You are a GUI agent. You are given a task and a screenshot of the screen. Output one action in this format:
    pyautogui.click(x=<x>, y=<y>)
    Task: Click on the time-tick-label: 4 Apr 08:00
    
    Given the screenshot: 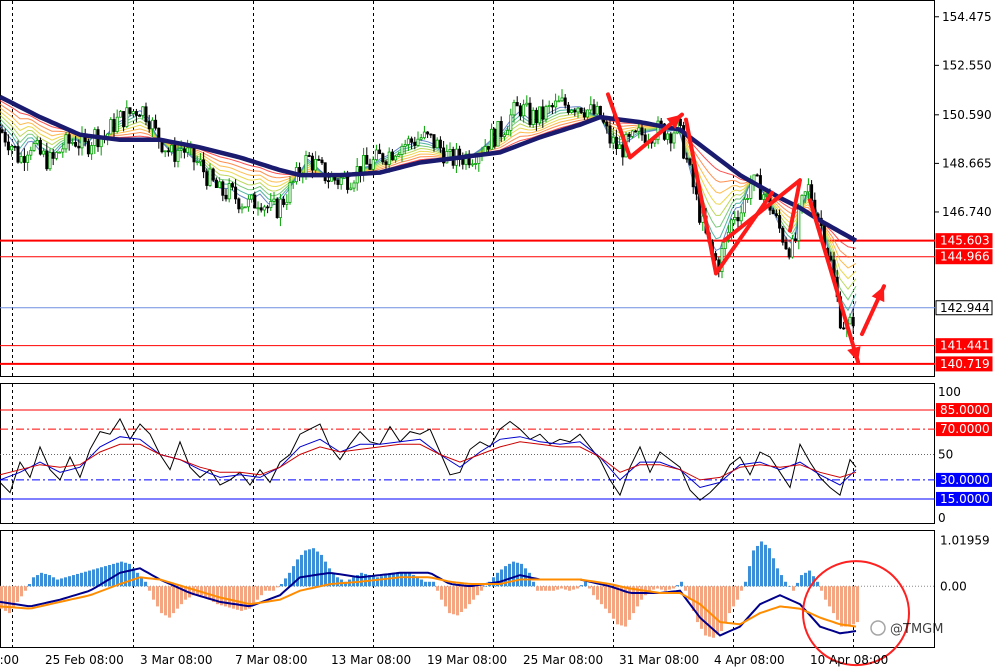 What is the action you would take?
    pyautogui.click(x=749, y=660)
    